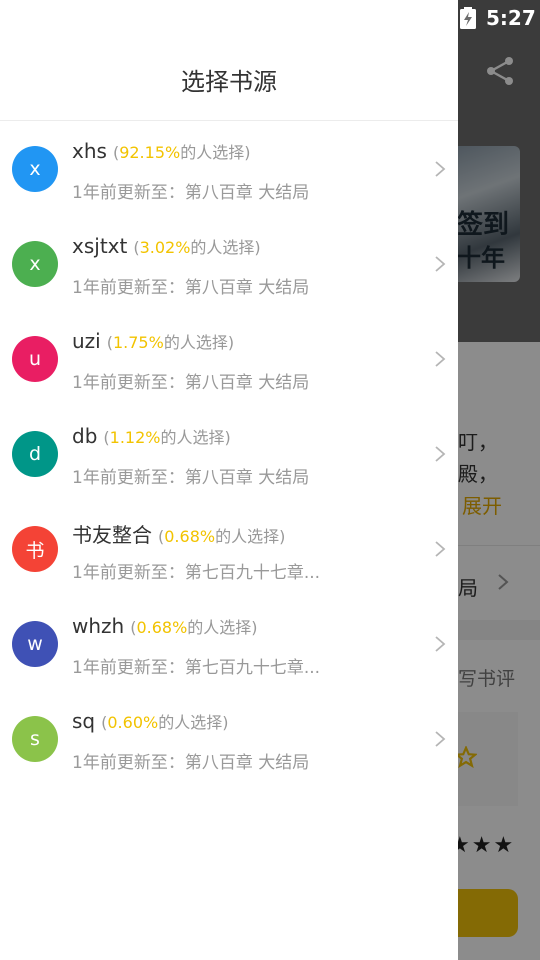 The image size is (540, 960). I want to click on source-percent: 3.02%, so click(165, 247).